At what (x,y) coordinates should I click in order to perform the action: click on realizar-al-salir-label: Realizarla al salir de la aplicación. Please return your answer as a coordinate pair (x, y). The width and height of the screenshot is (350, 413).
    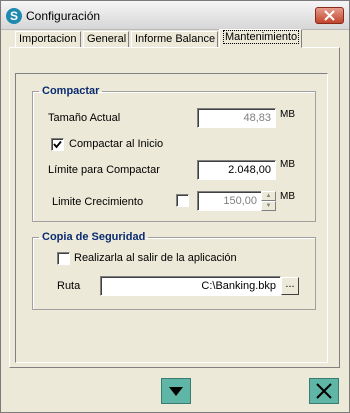
    Looking at the image, I should click on (155, 258).